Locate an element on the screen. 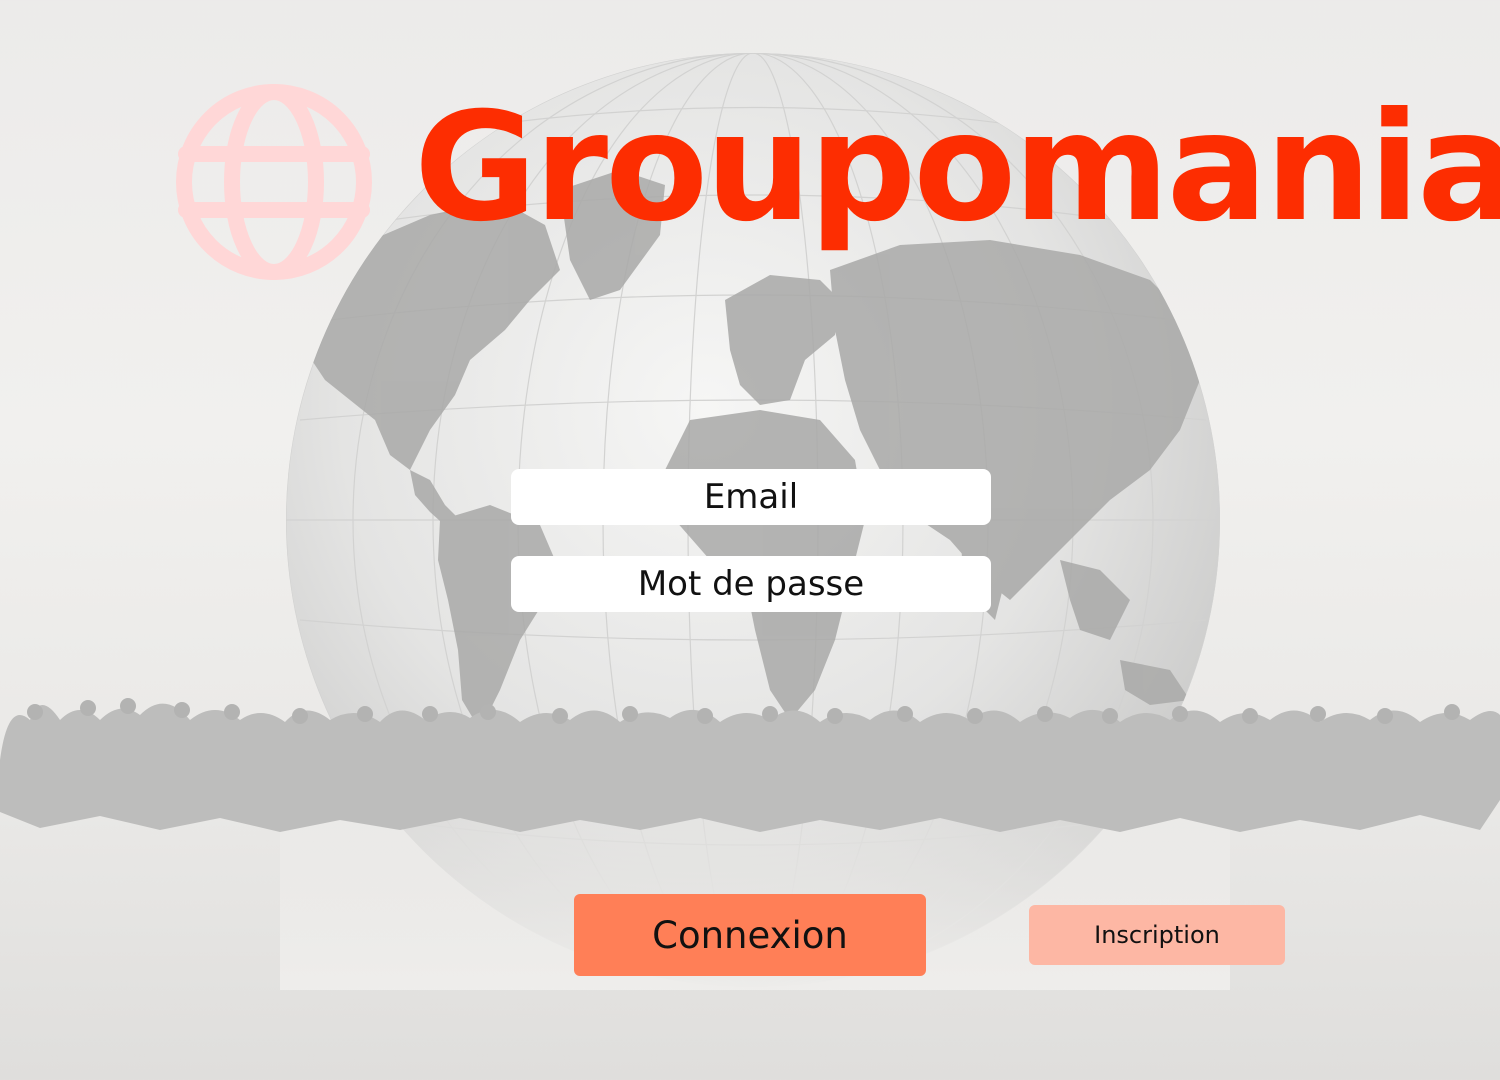 The height and width of the screenshot is (1080, 1500). brand-name: Groupomania is located at coordinates (957, 168).